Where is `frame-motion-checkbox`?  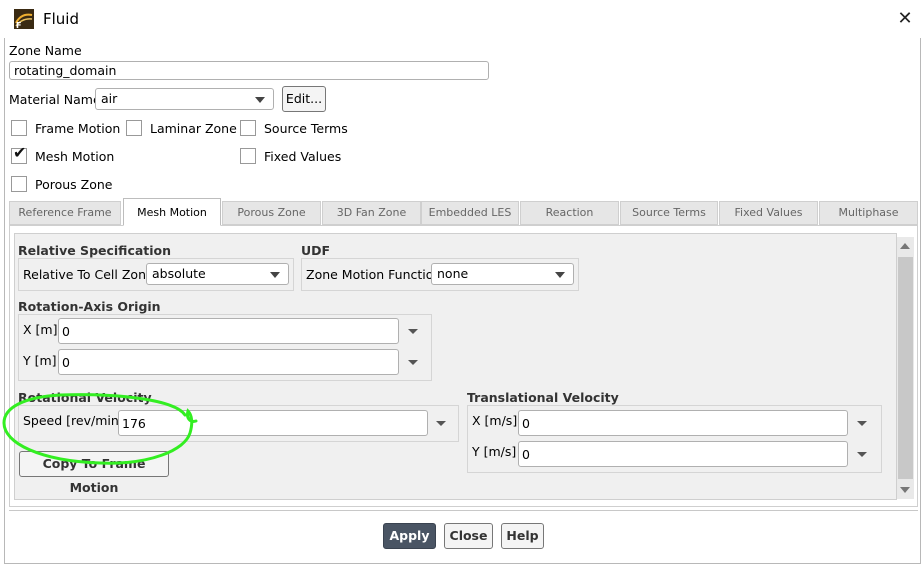 frame-motion-checkbox is located at coordinates (19, 128).